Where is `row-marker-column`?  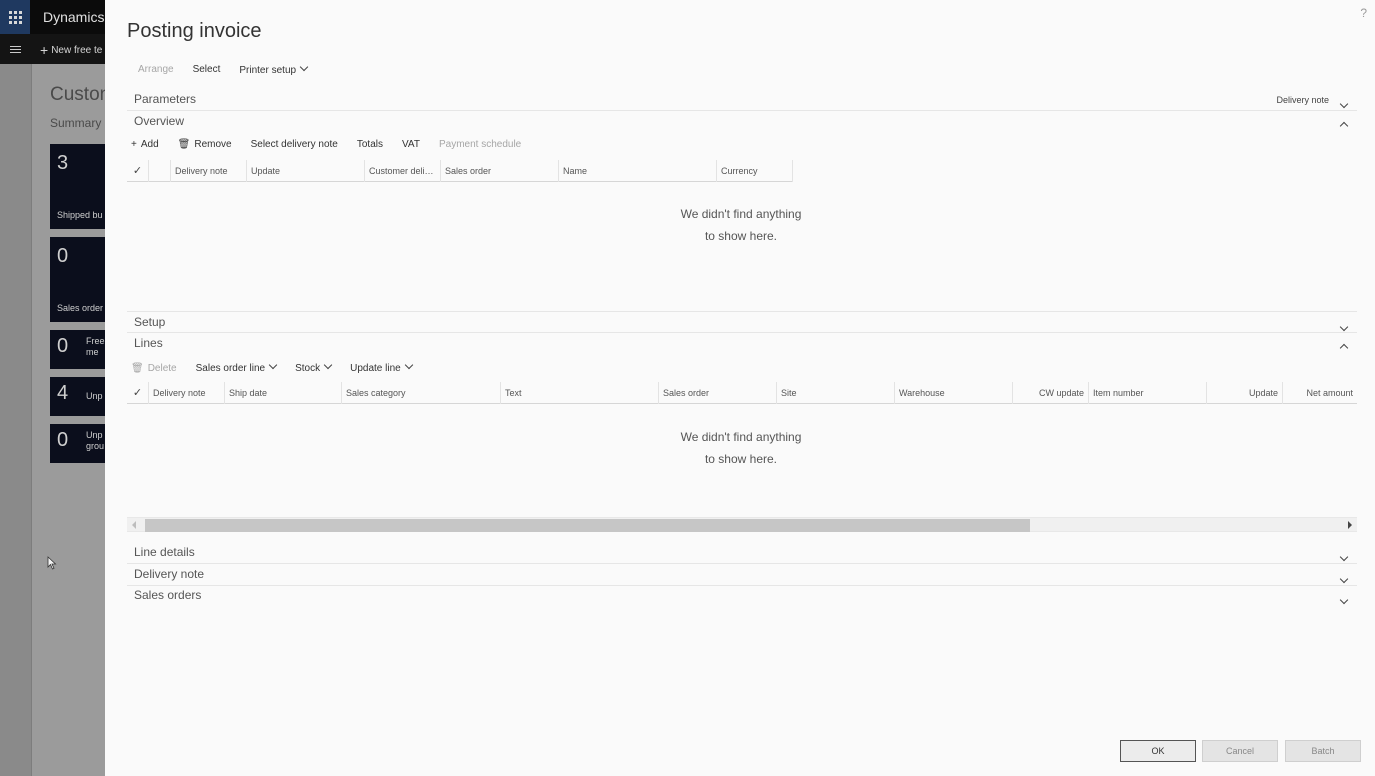
row-marker-column is located at coordinates (160, 171).